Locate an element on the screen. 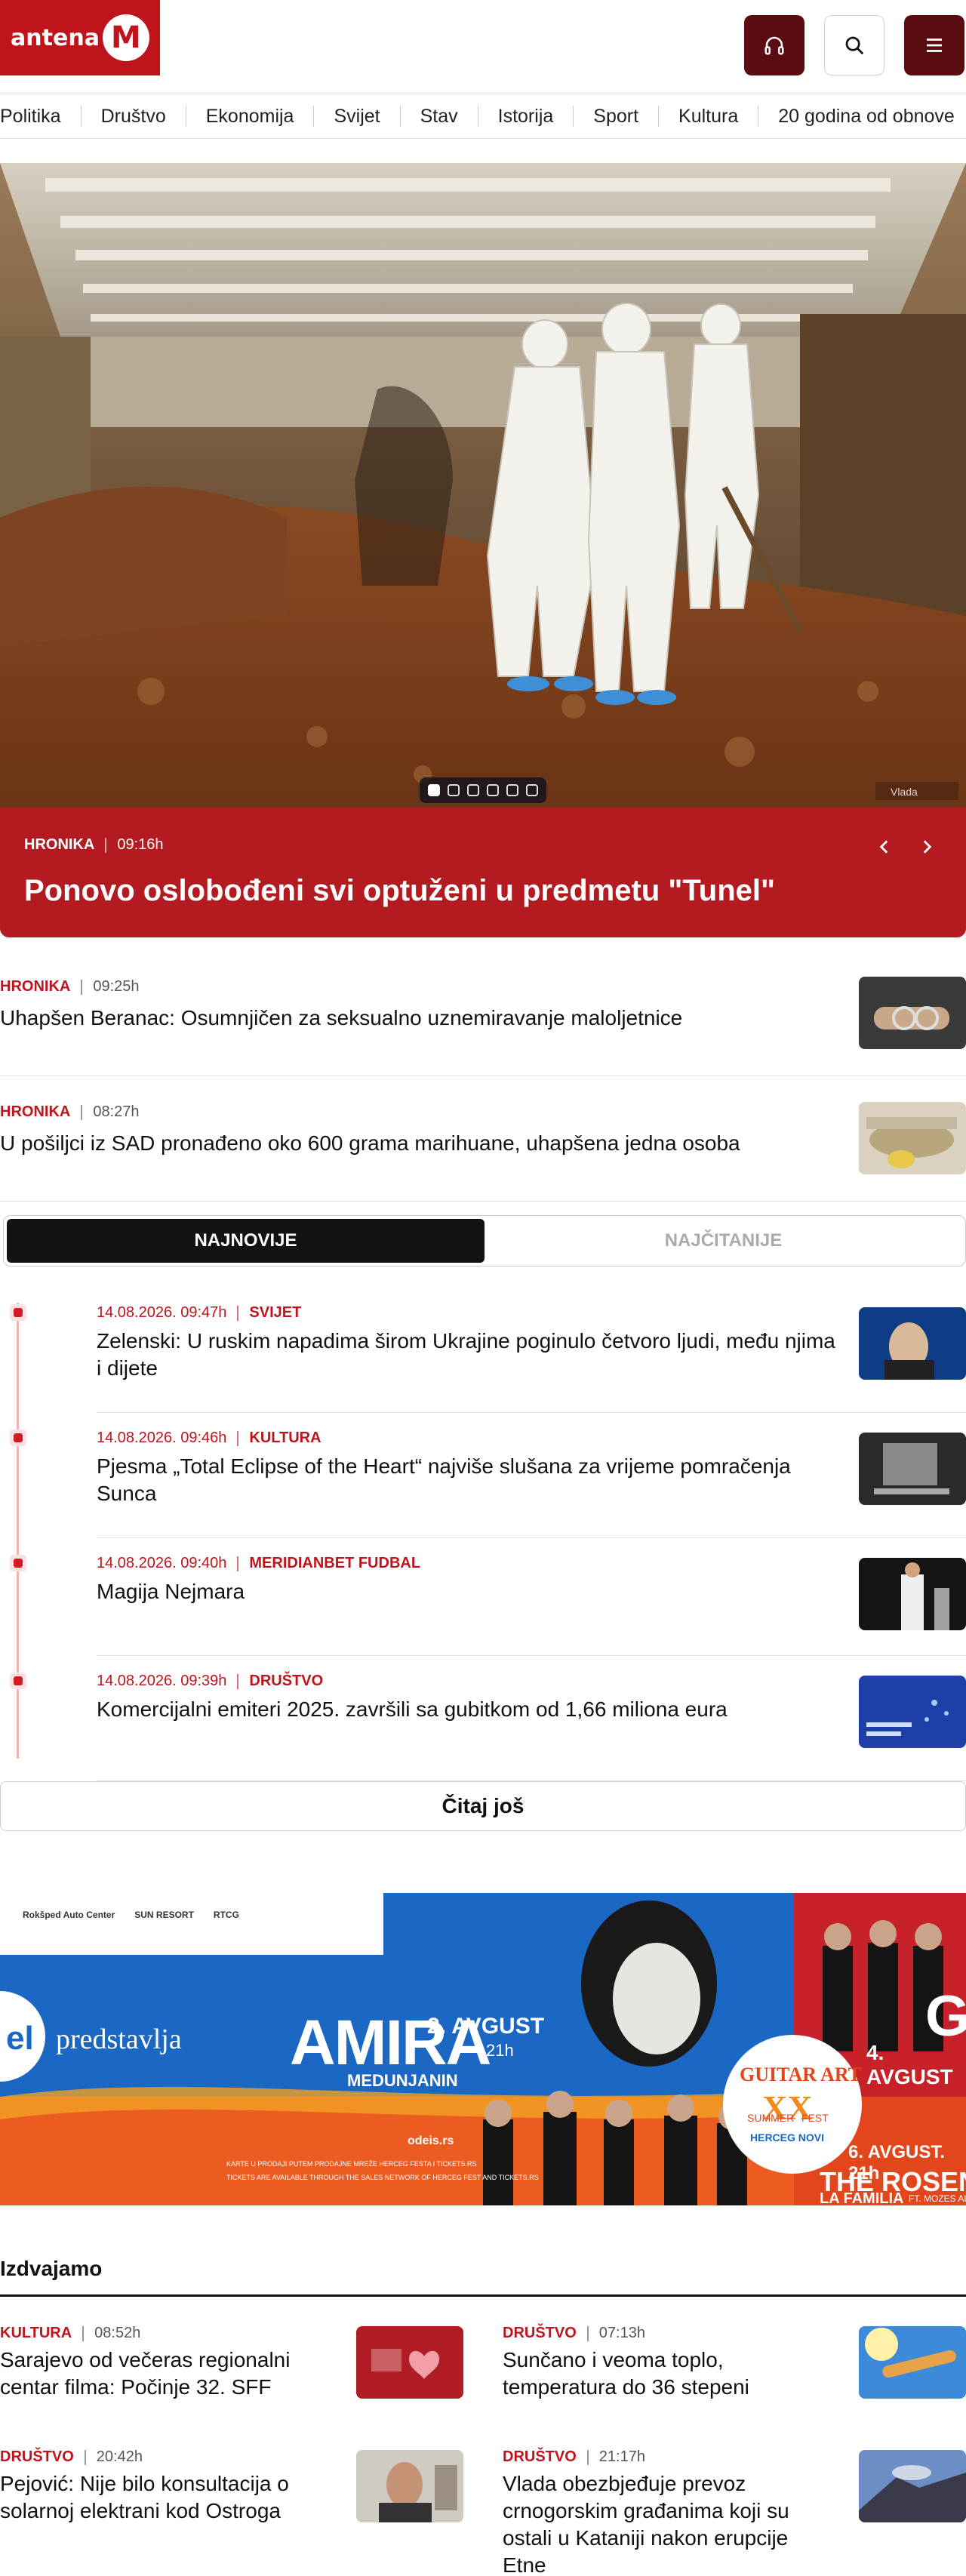 The width and height of the screenshot is (966, 2576). section-divider is located at coordinates (483, 2295).